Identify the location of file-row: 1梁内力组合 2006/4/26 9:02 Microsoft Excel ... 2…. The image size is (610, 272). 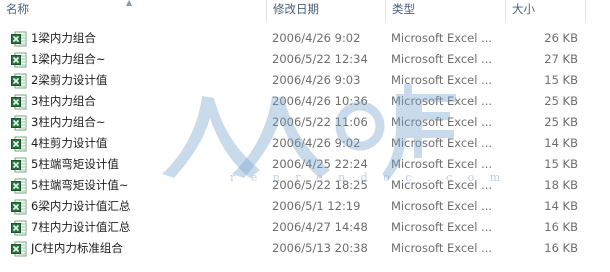
(305, 38).